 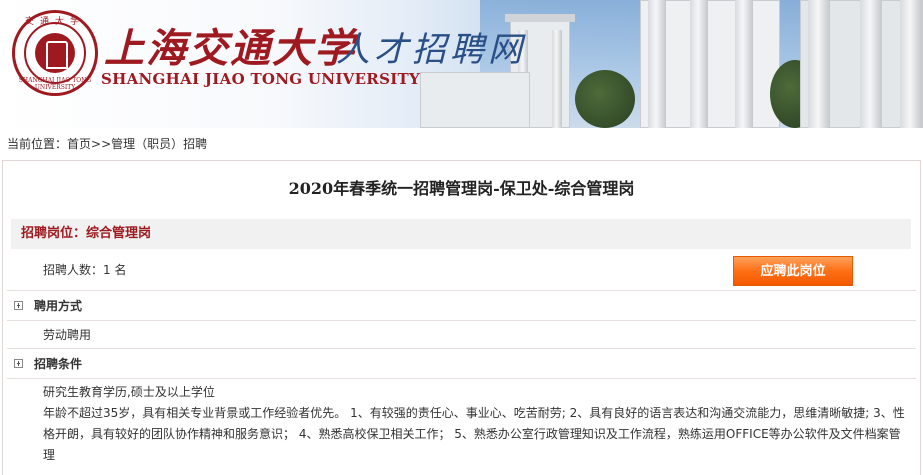 What do you see at coordinates (605, 99) in the screenshot?
I see `banner-tree` at bounding box center [605, 99].